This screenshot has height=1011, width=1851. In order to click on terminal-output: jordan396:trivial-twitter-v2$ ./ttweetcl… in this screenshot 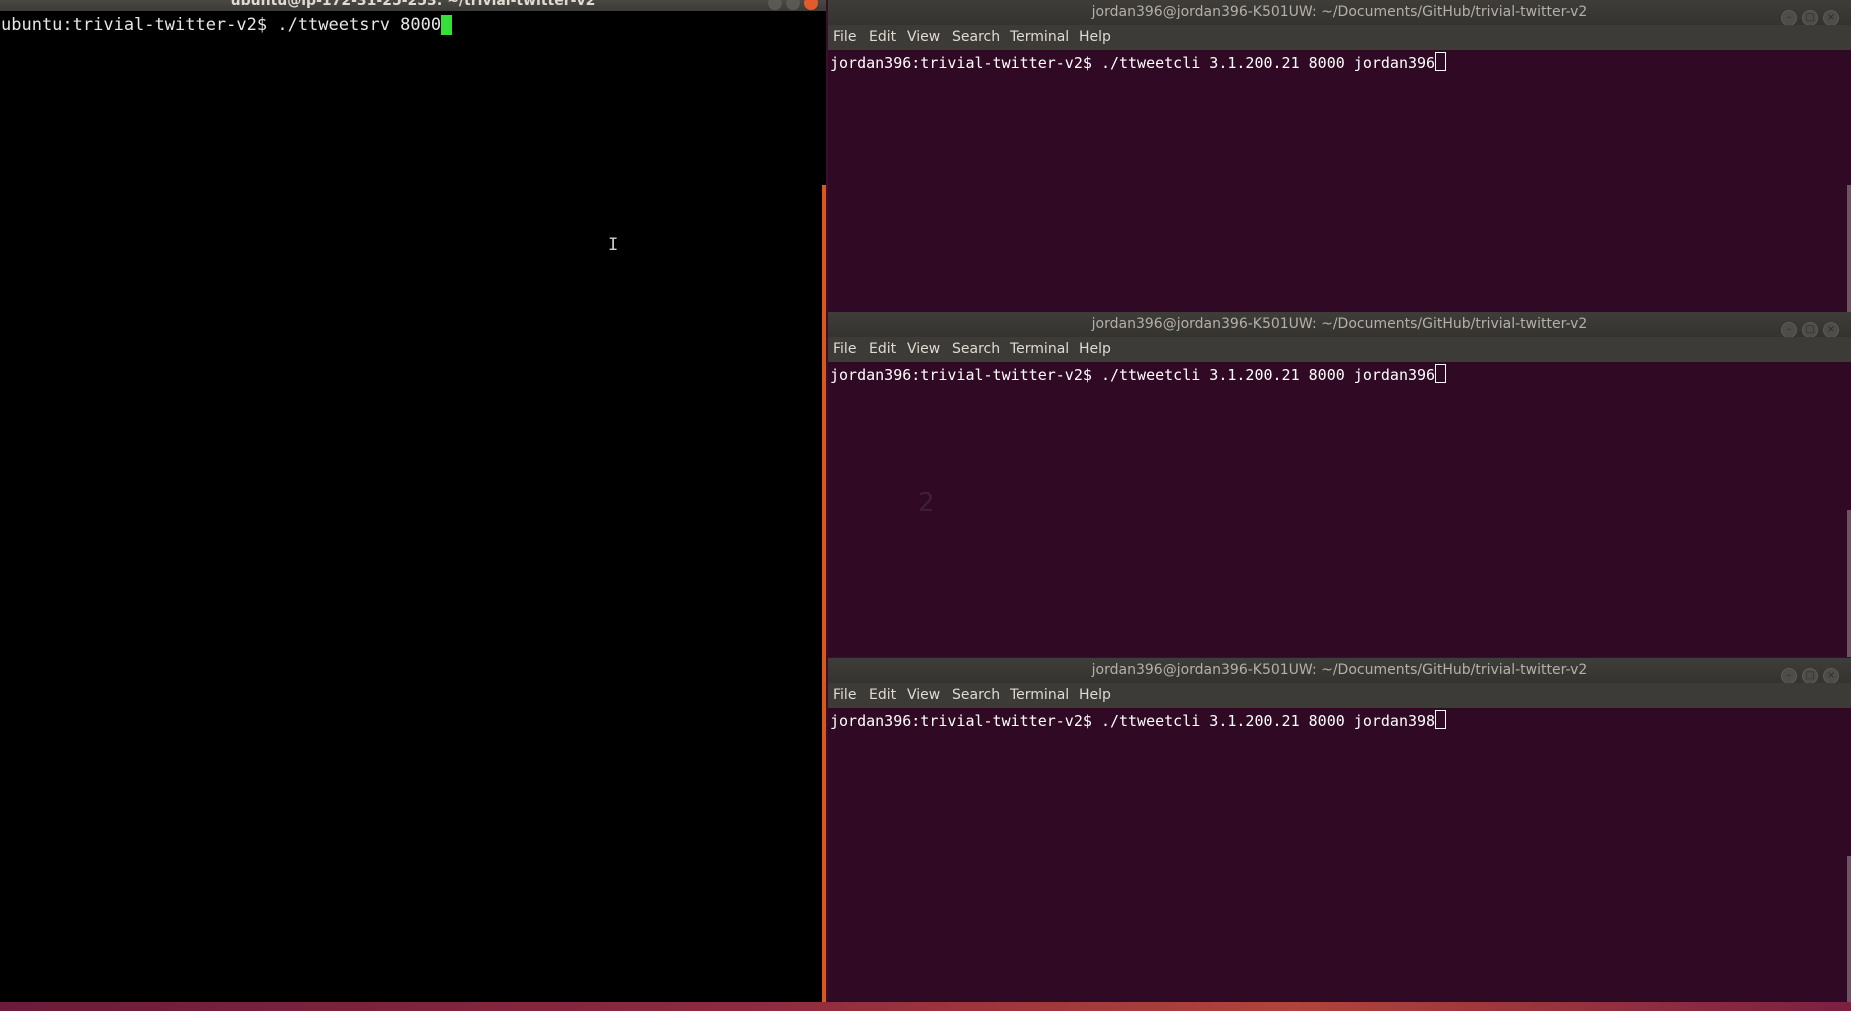, I will do `click(1340, 181)`.